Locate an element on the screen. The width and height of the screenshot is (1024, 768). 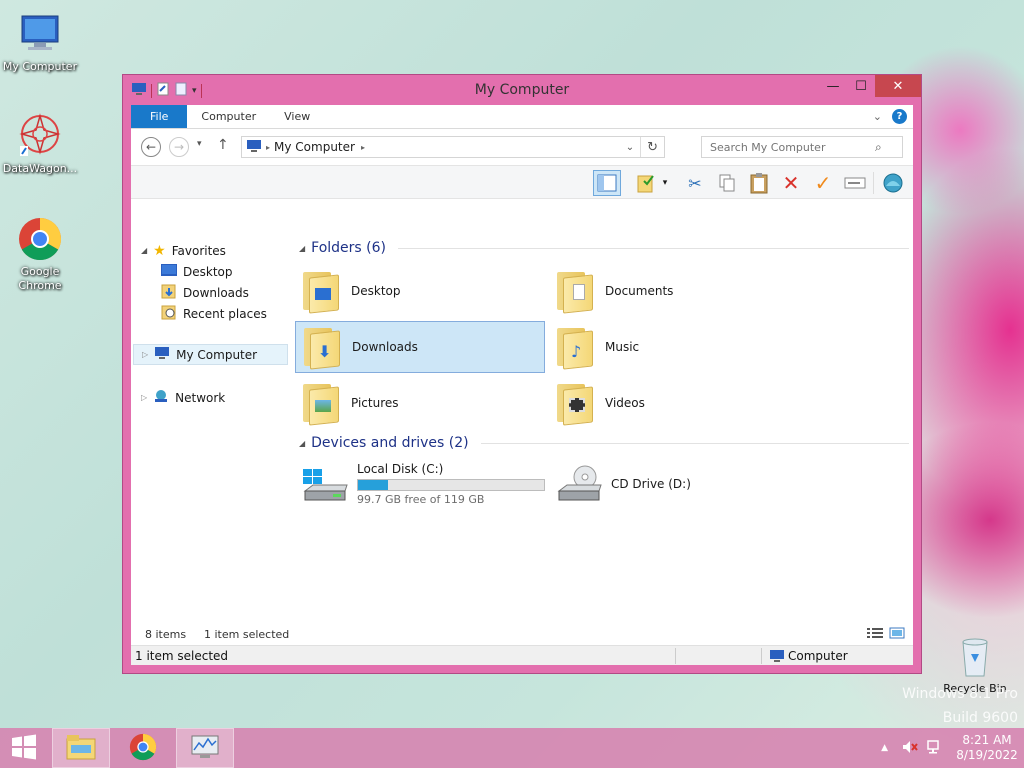
expand-ribbon-icon: ⌄ is located at coordinates (877, 116).